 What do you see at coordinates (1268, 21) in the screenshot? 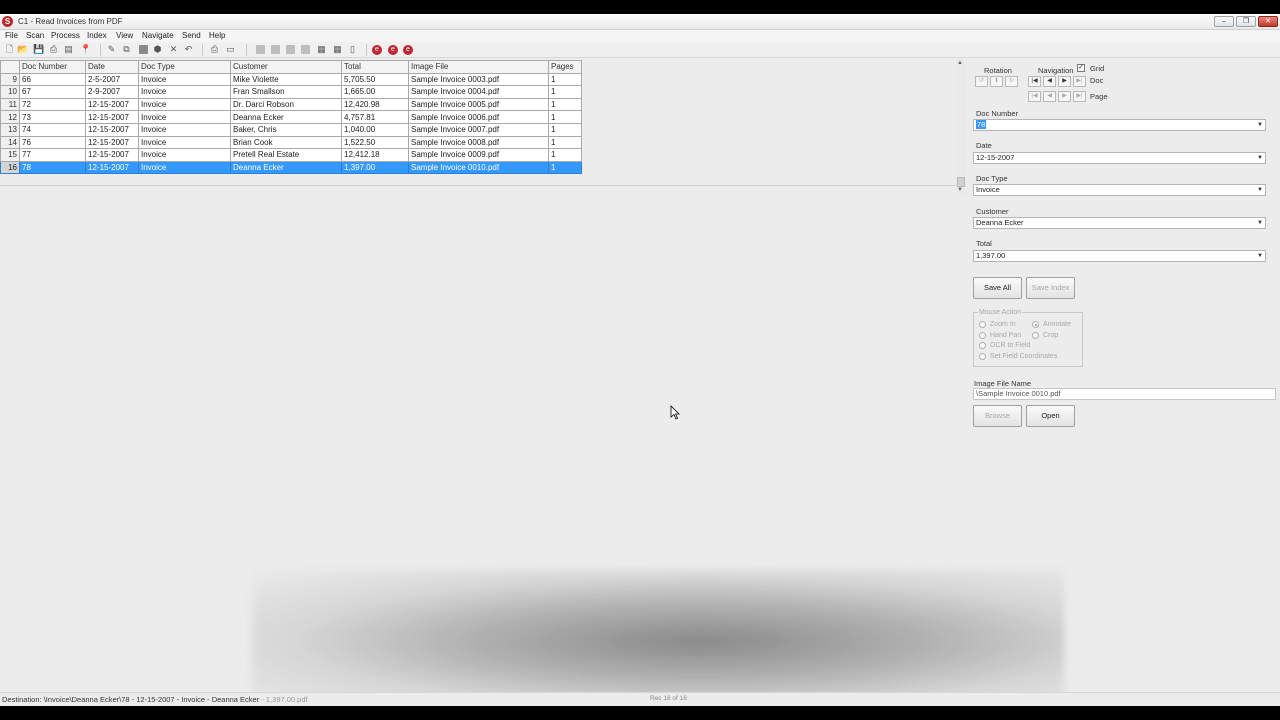
I see `close-icon: ✕` at bounding box center [1268, 21].